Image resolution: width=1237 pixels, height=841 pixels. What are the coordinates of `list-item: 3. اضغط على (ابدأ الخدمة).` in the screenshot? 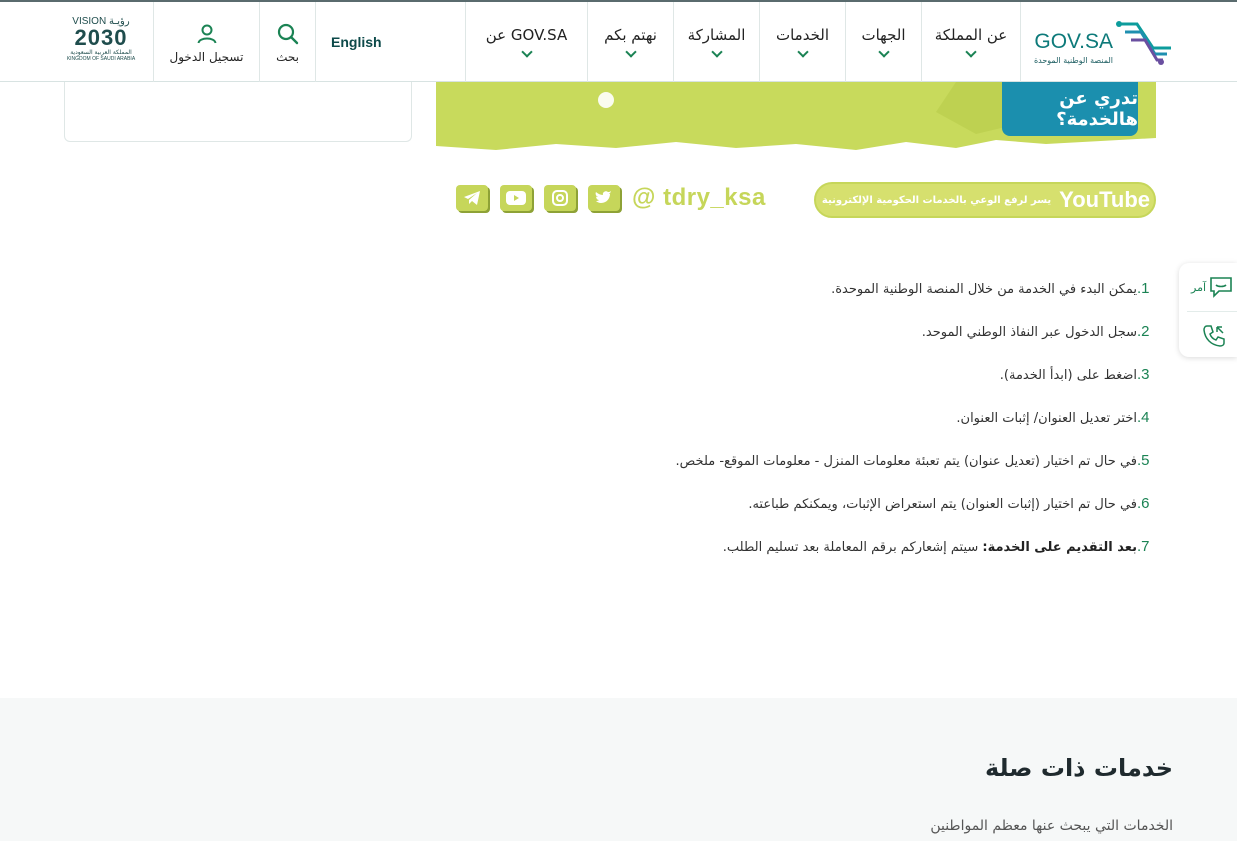 It's located at (823, 387).